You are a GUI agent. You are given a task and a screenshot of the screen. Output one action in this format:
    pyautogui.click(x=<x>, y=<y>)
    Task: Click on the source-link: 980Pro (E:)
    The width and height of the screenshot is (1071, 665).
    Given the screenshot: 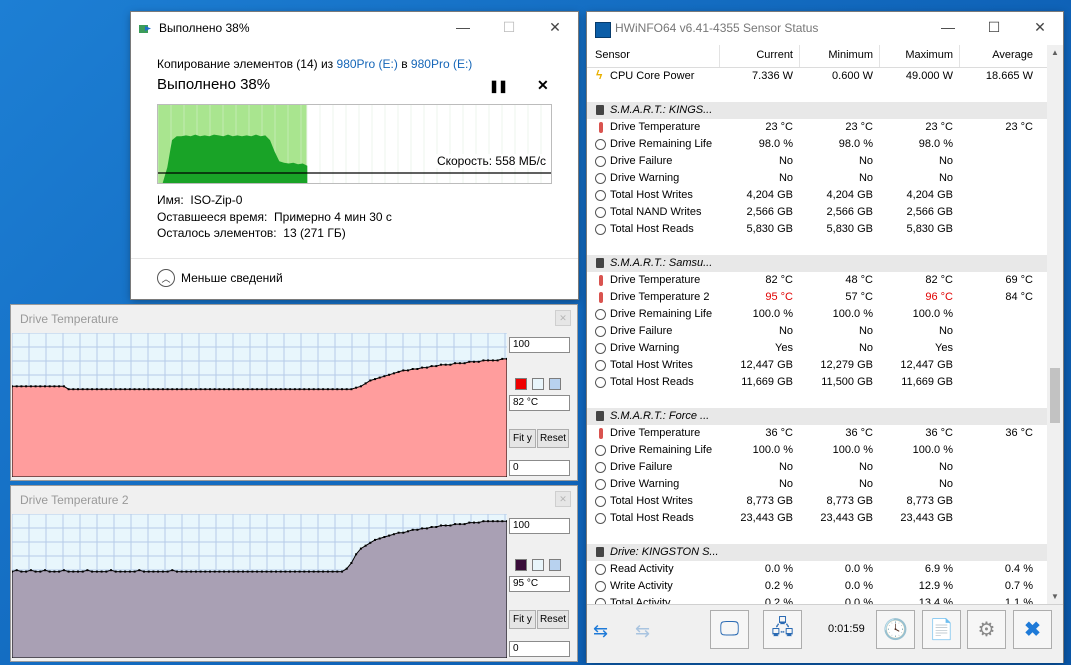 What is the action you would take?
    pyautogui.click(x=367, y=64)
    